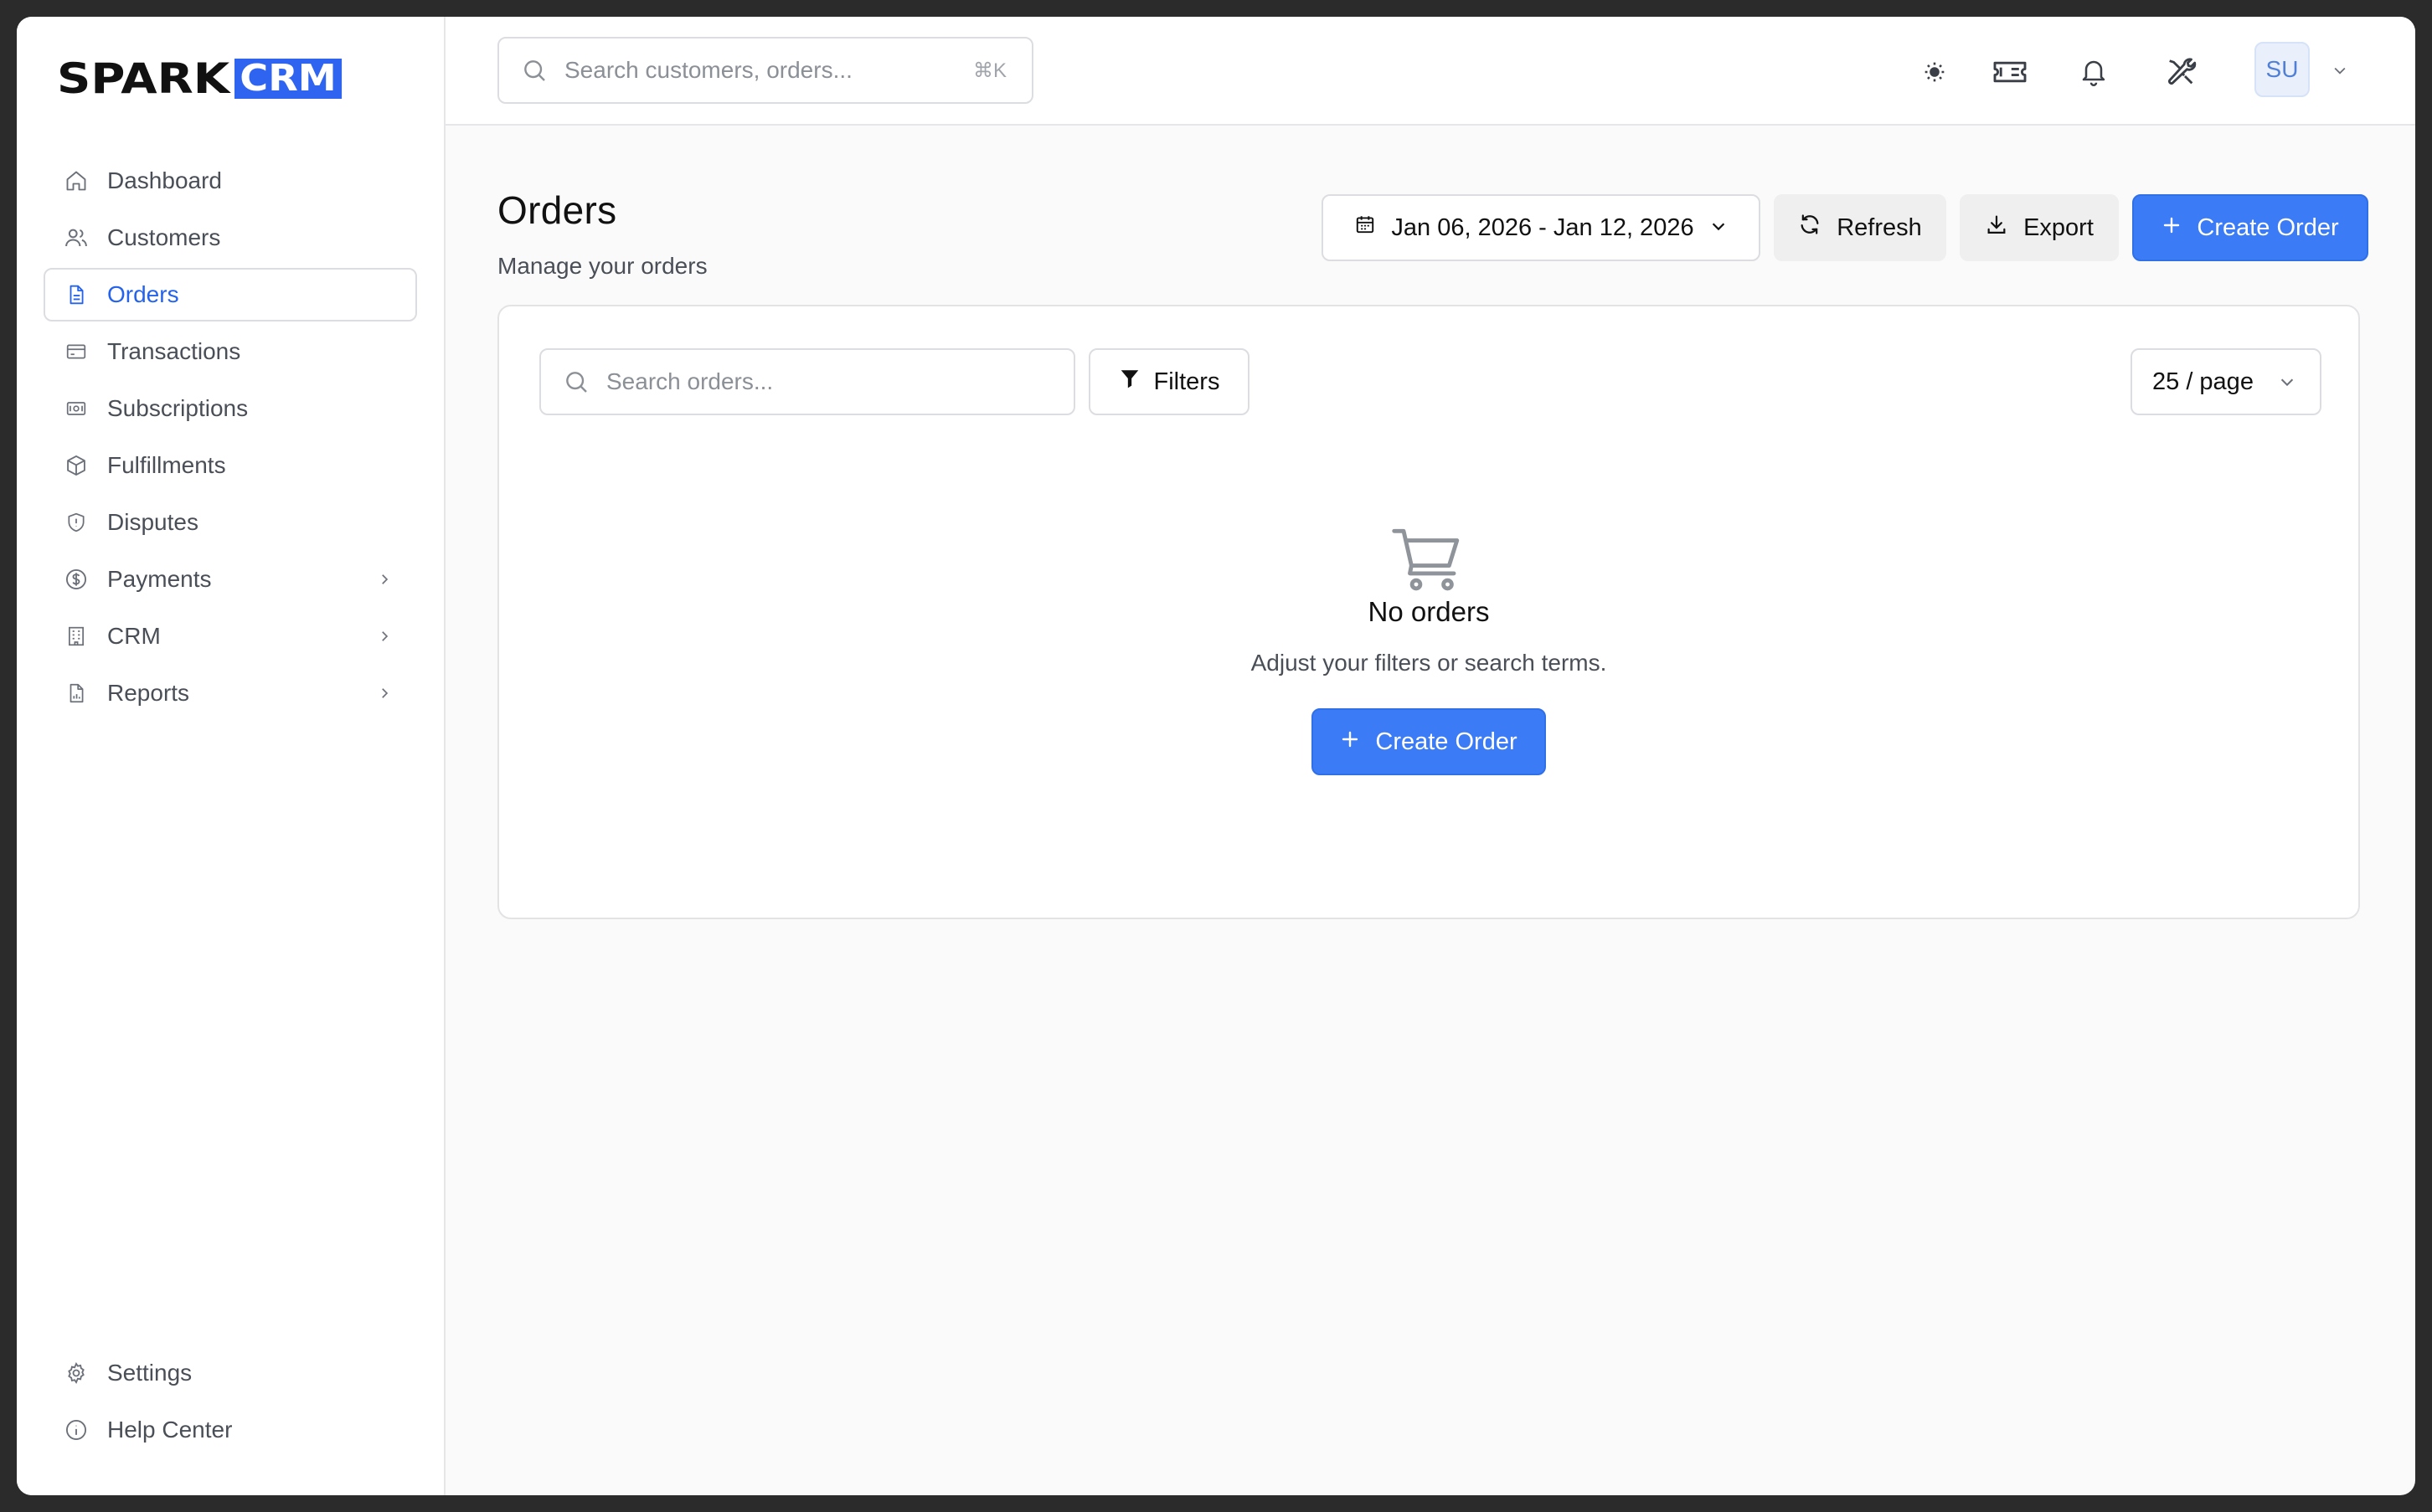 The height and width of the screenshot is (1512, 2432). I want to click on global-search-input: Search customers, orders... ⌘K, so click(765, 70).